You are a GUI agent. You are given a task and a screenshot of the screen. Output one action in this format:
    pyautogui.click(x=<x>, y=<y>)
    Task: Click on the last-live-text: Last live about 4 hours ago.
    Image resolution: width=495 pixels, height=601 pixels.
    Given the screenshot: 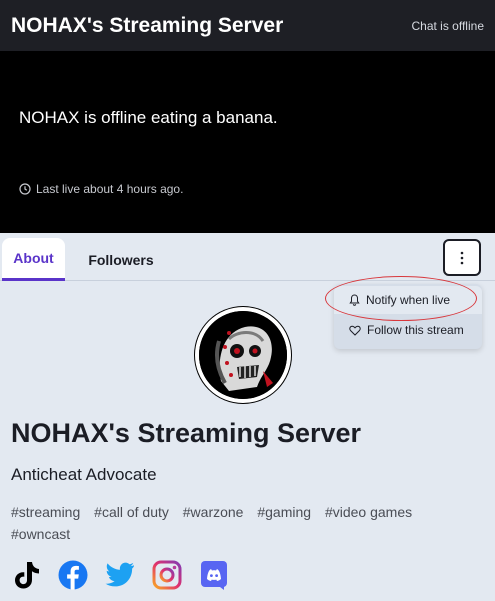 What is the action you would take?
    pyautogui.click(x=110, y=189)
    